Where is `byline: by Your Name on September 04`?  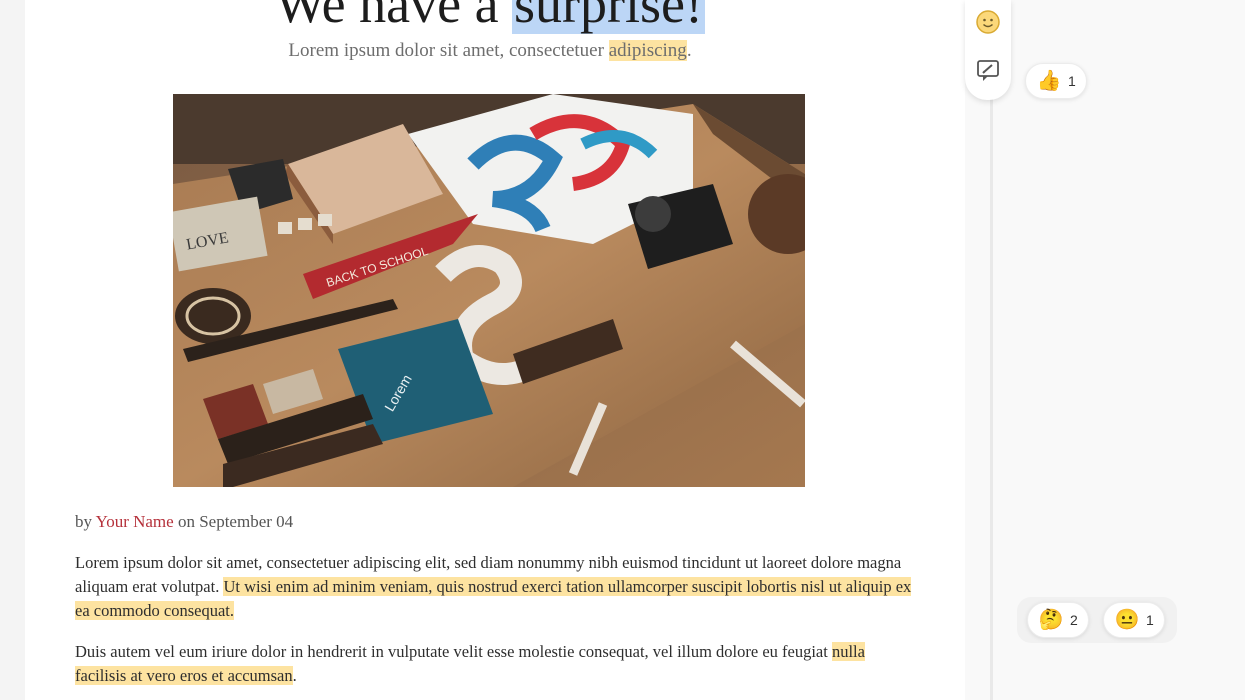
byline: by Your Name on September 04 is located at coordinates (184, 522).